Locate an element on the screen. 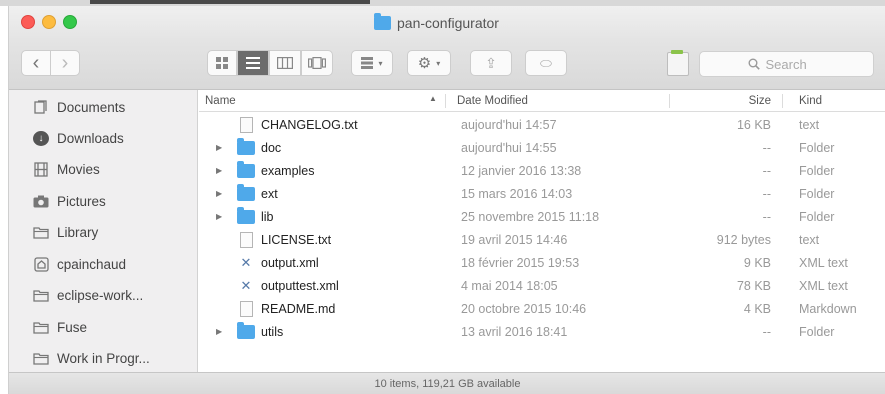  file-date: 20 octobre 2015 10:46 is located at coordinates (524, 308).